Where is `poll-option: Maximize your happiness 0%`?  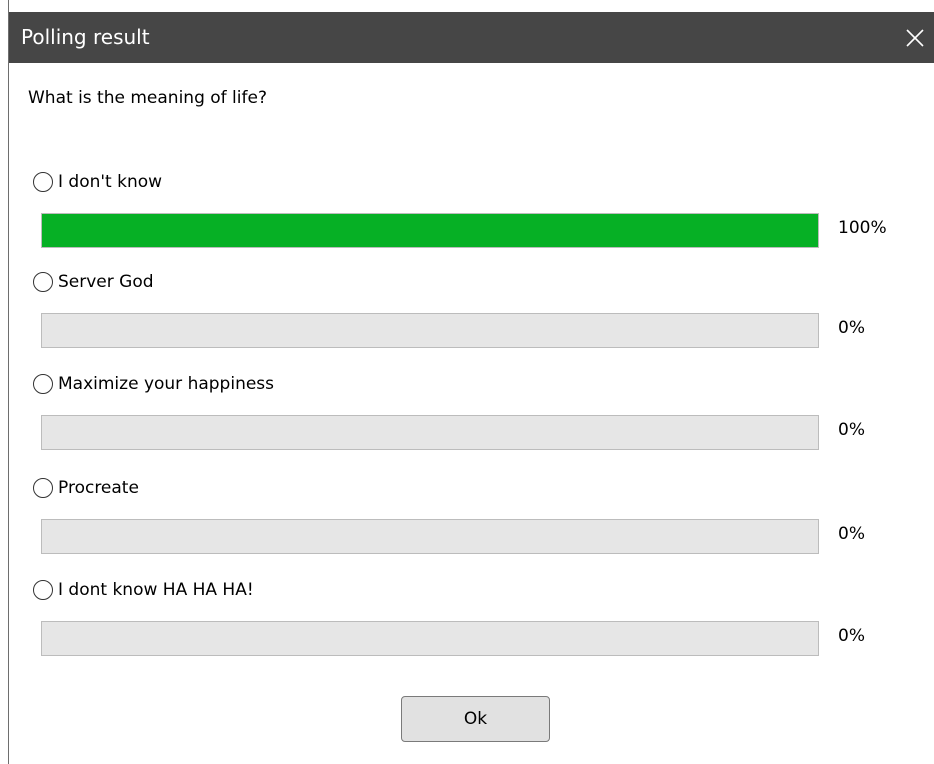
poll-option: Maximize your happiness 0% is located at coordinates (471, 417).